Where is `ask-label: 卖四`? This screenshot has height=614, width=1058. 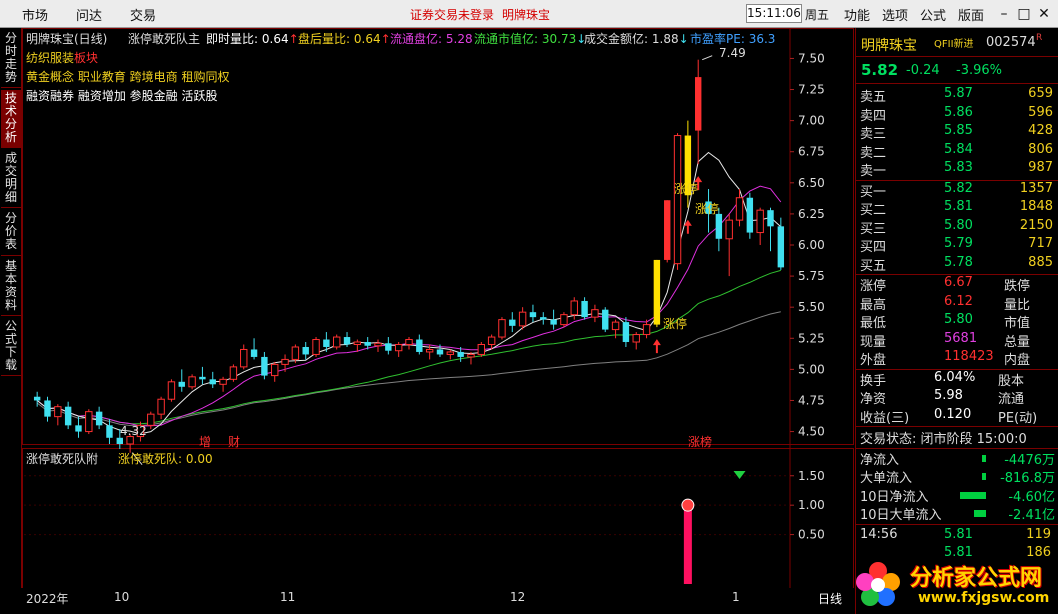
ask-label: 卖四 is located at coordinates (873, 116).